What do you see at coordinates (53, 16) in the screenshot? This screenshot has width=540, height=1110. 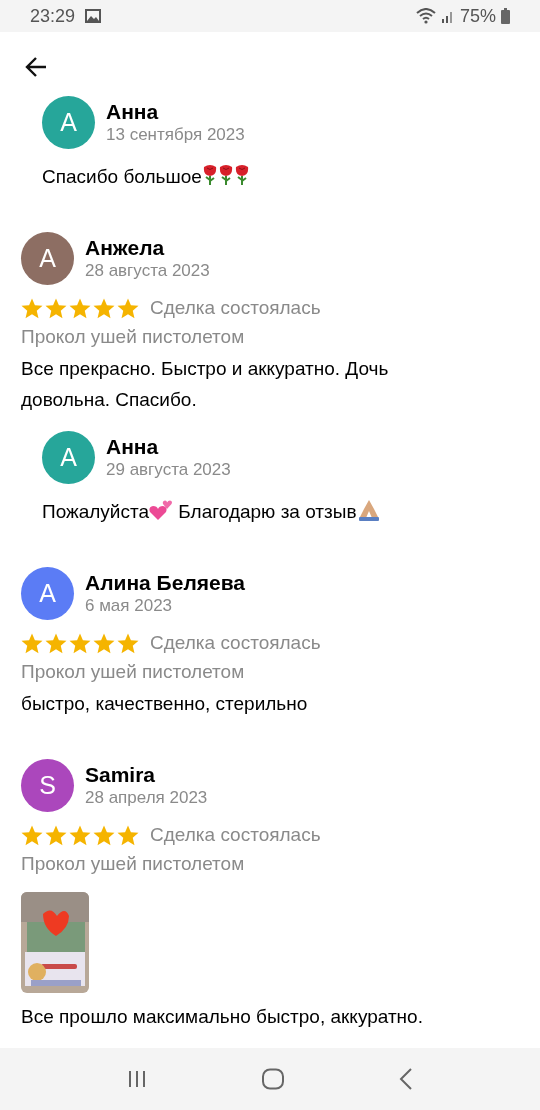 I see `clock: 23:29` at bounding box center [53, 16].